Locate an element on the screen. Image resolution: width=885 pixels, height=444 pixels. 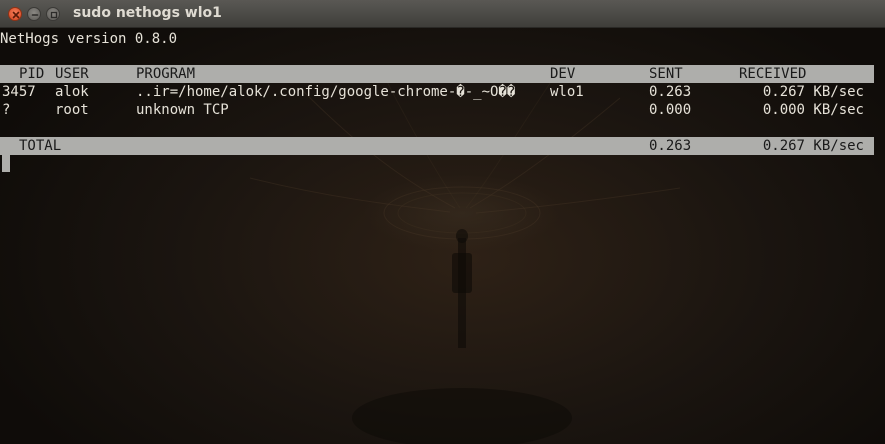
version-line: NetHogs version 0.8.0 is located at coordinates (89, 39).